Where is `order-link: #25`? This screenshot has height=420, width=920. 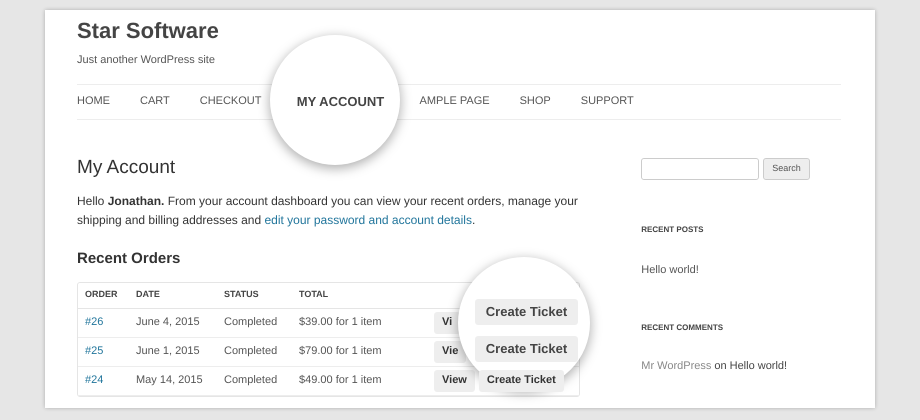
order-link: #25 is located at coordinates (103, 351).